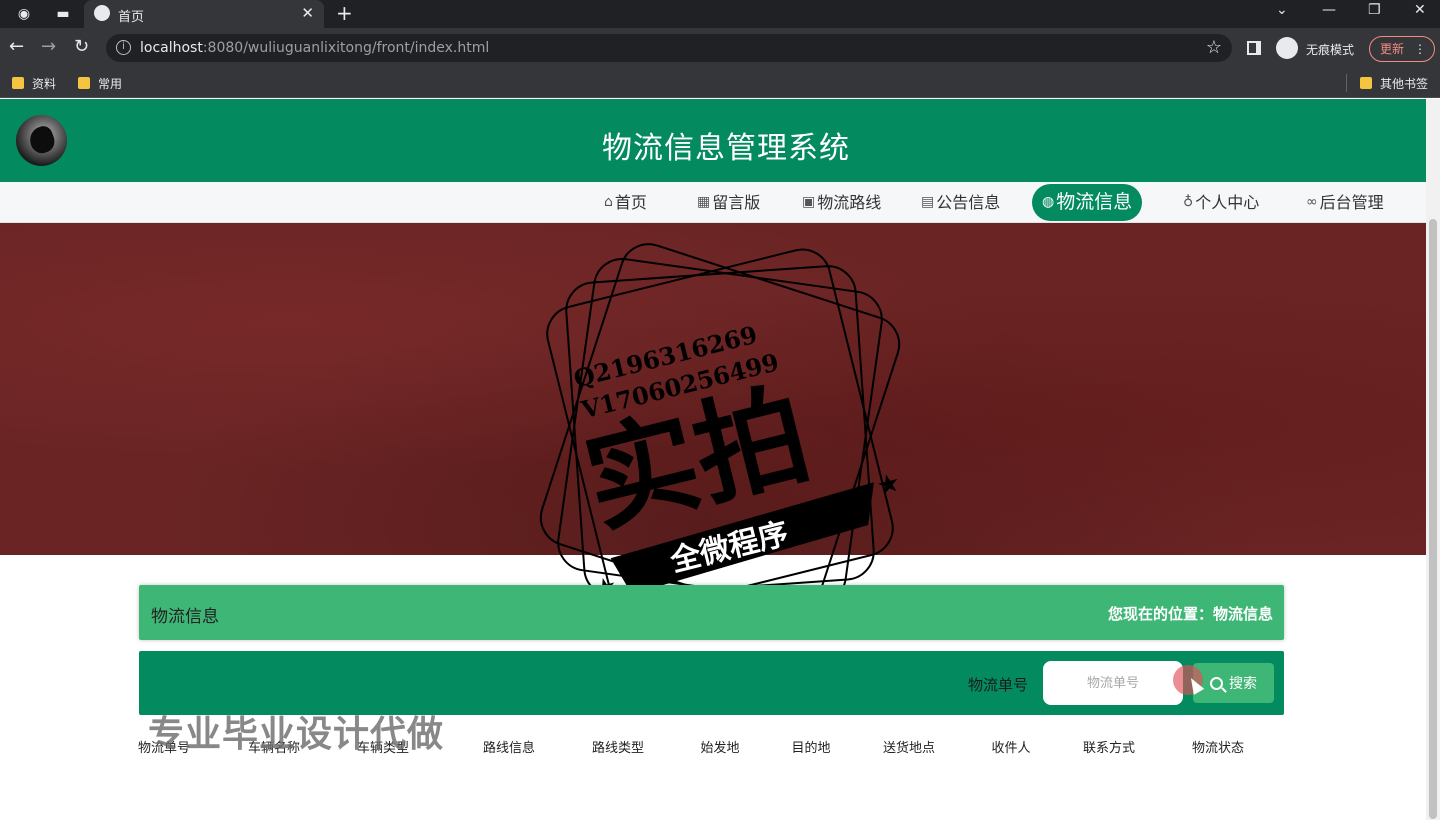 This screenshot has height=820, width=1440. I want to click on overlay-watermark-text: 专业毕业设计代做, so click(296, 734).